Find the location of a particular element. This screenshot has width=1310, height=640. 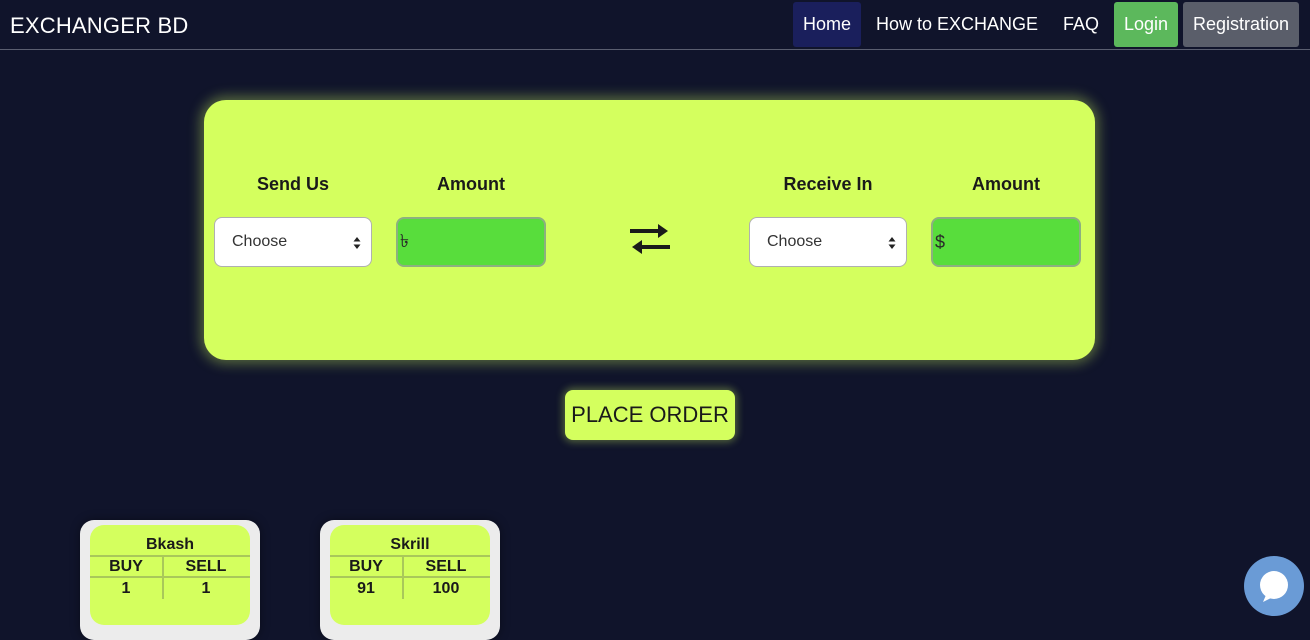

receive-select-value: Choose is located at coordinates (795, 241).